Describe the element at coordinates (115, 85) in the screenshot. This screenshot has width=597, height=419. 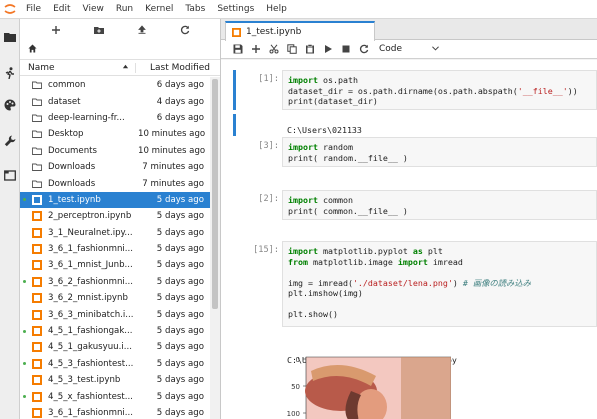
I see `file-list-item: common 6 days ago` at that location.